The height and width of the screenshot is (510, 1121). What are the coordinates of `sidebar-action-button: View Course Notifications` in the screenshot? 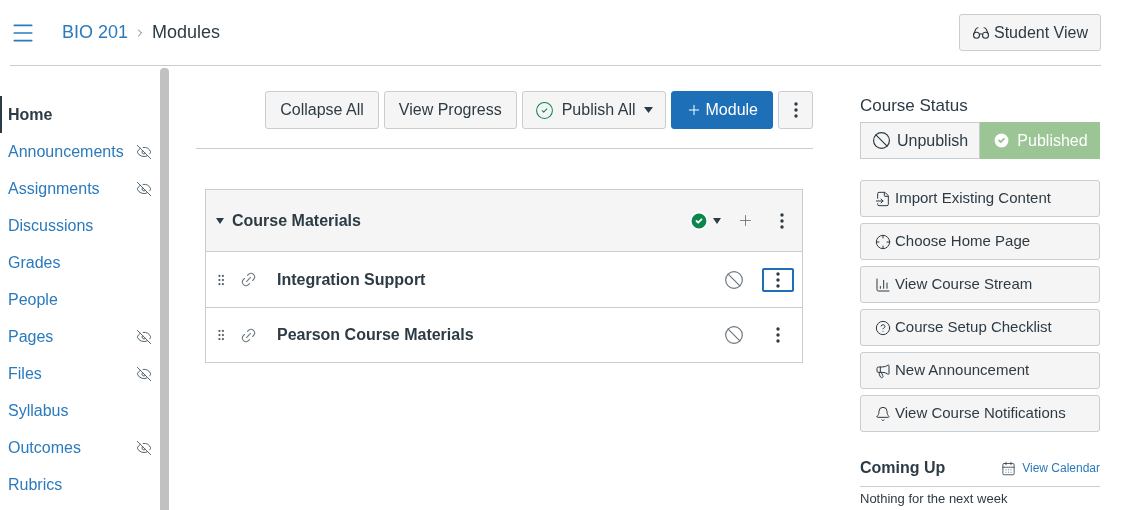 It's located at (980, 413).